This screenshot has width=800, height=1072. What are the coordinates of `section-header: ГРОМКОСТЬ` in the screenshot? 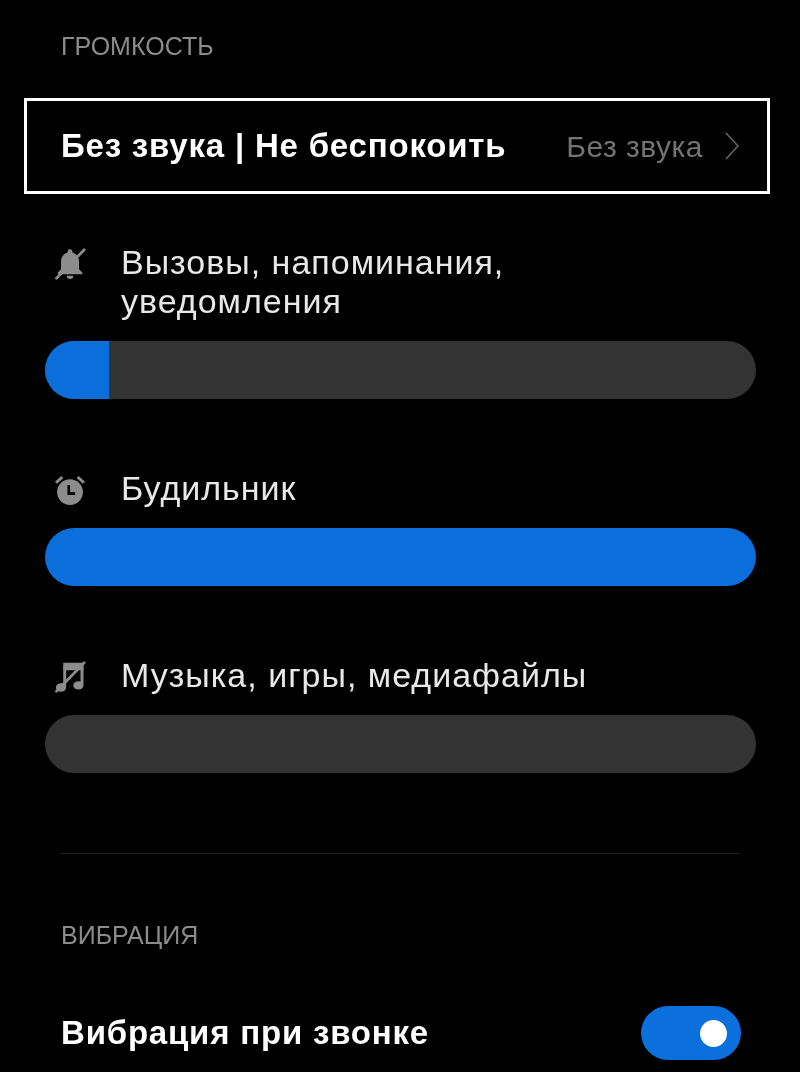 It's located at (137, 46).